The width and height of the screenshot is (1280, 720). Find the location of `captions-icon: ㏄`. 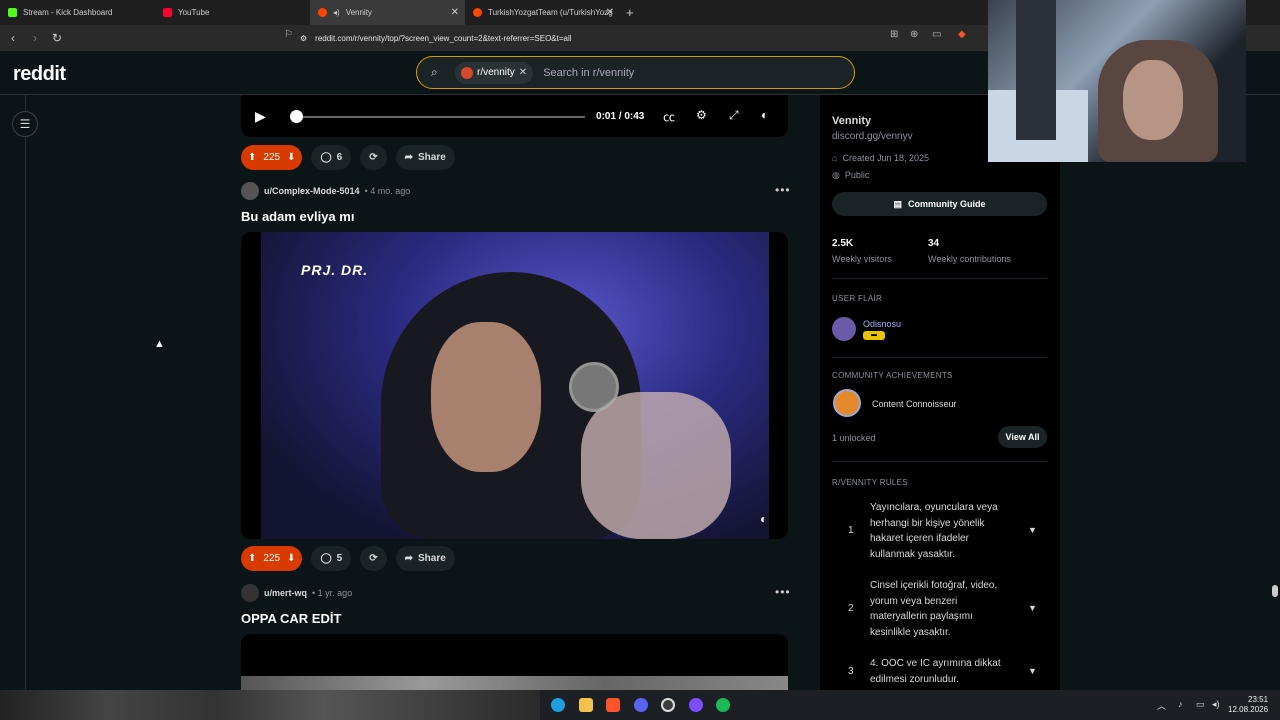

captions-icon: ㏄ is located at coordinates (669, 116).